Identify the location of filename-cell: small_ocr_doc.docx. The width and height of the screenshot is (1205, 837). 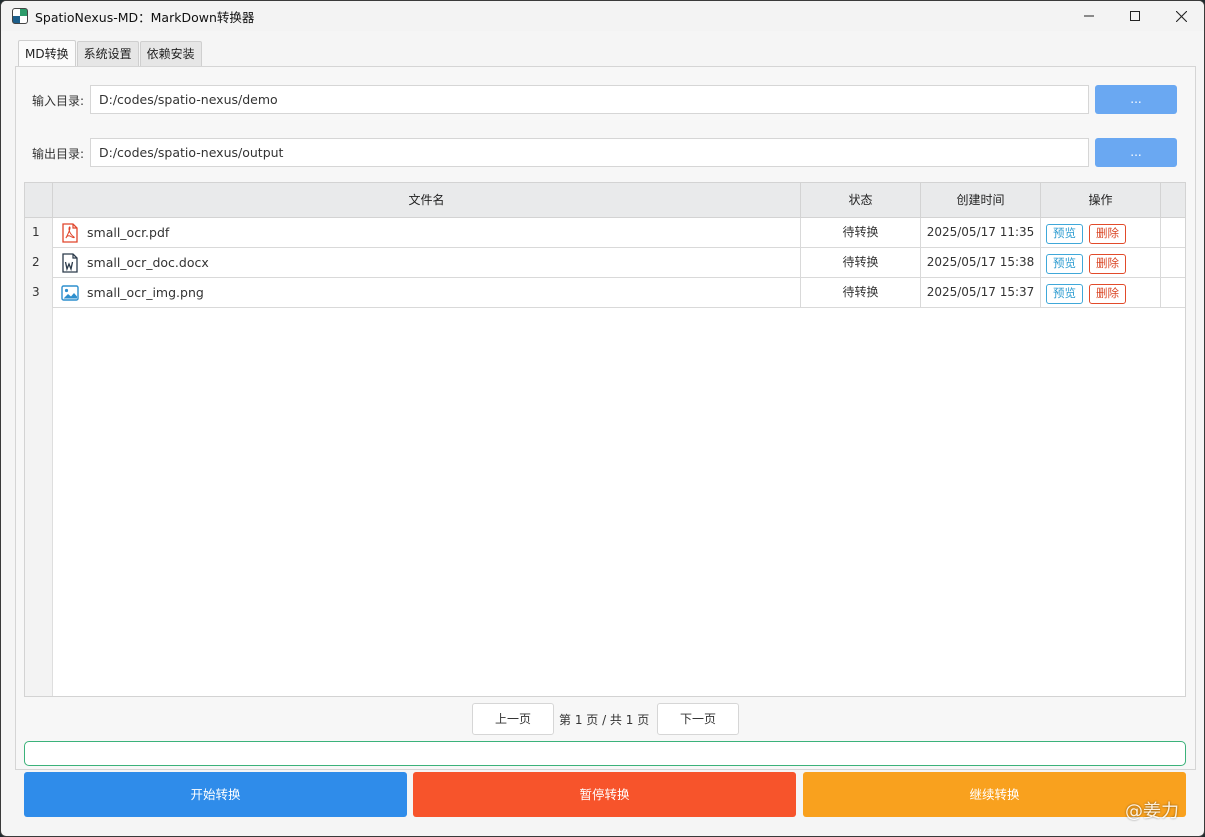
(427, 263).